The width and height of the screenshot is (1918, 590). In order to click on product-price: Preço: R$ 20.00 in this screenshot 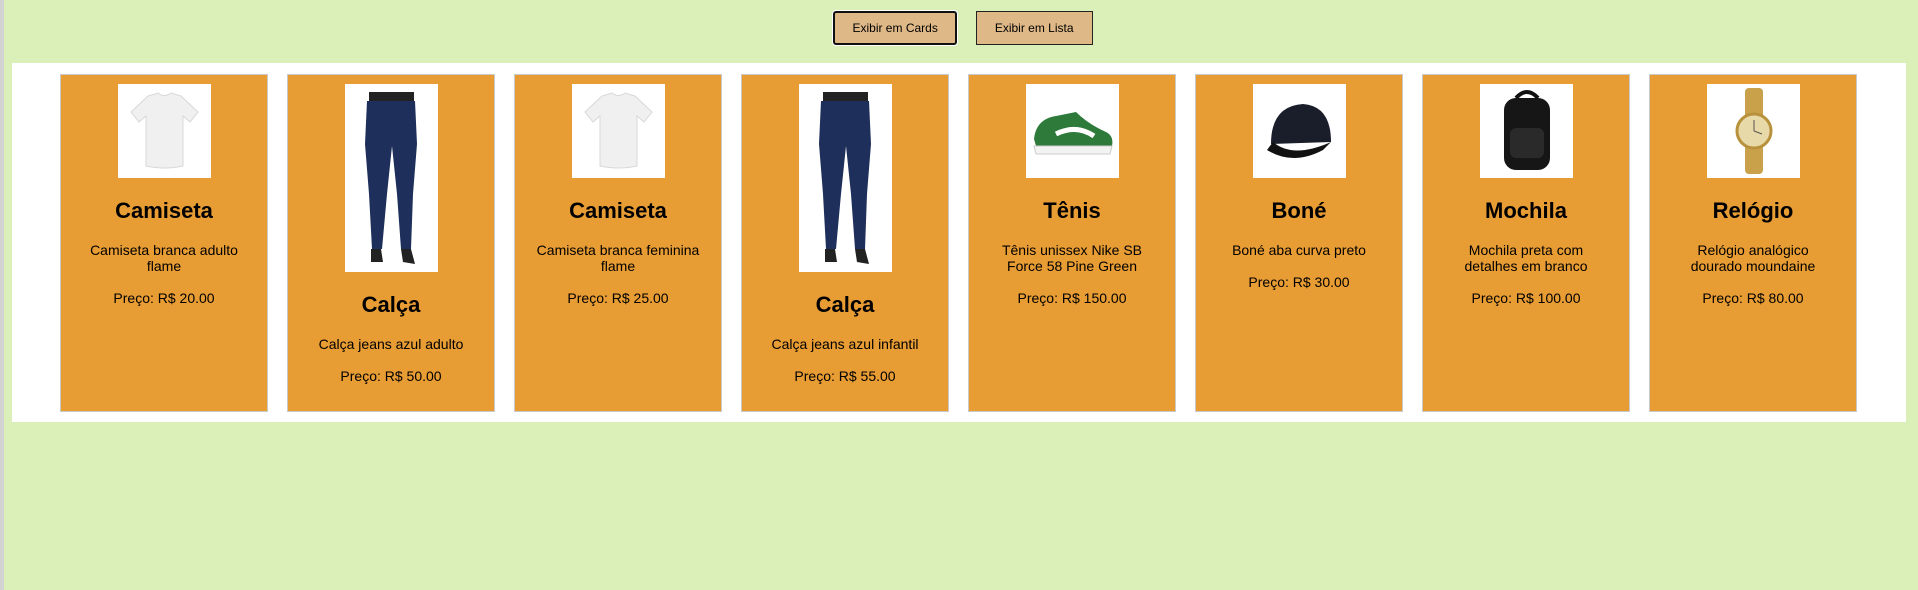, I will do `click(164, 298)`.